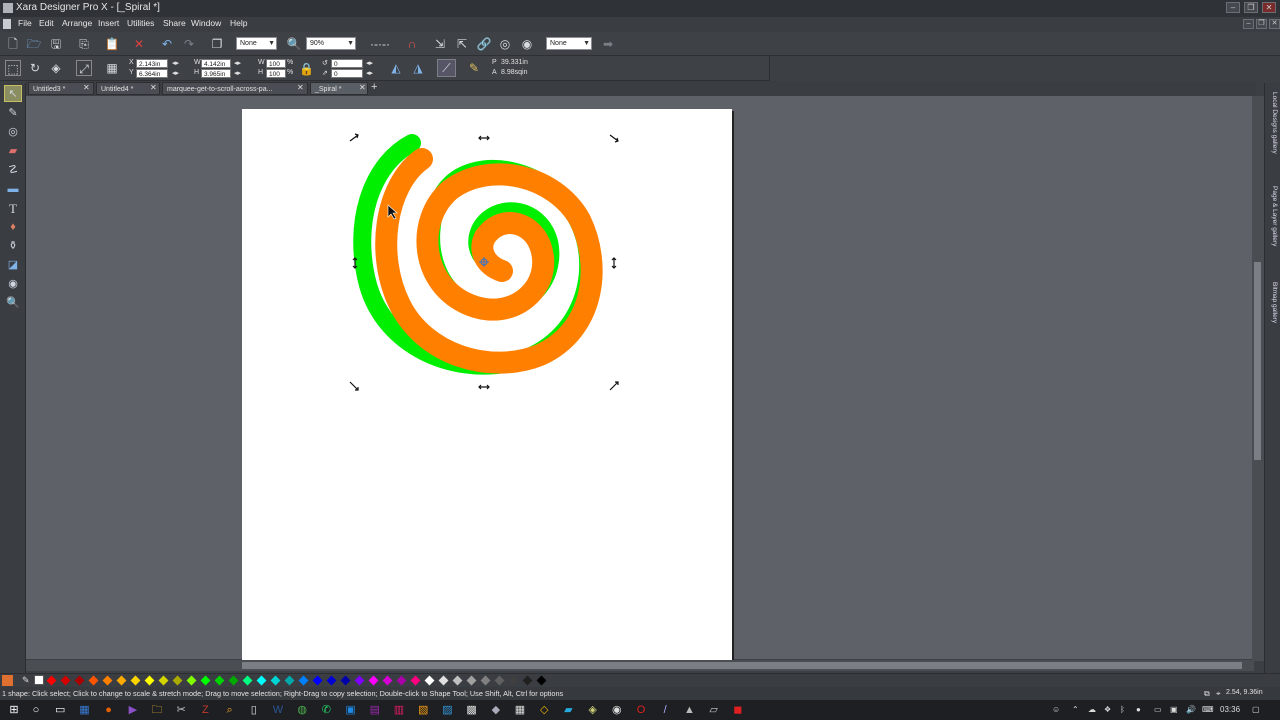  What do you see at coordinates (496, 710) in the screenshot?
I see `app8-icon: ◆` at bounding box center [496, 710].